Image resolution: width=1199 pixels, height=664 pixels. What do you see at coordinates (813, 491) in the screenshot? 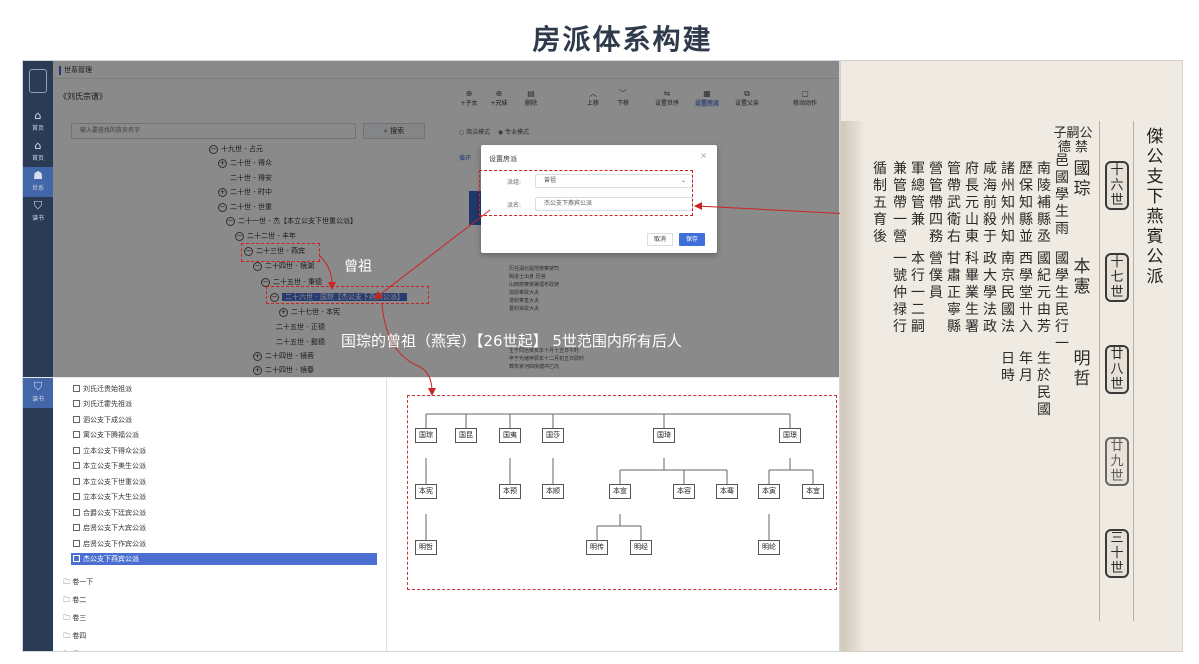
I see `tree-node-27: 本宜` at bounding box center [813, 491].